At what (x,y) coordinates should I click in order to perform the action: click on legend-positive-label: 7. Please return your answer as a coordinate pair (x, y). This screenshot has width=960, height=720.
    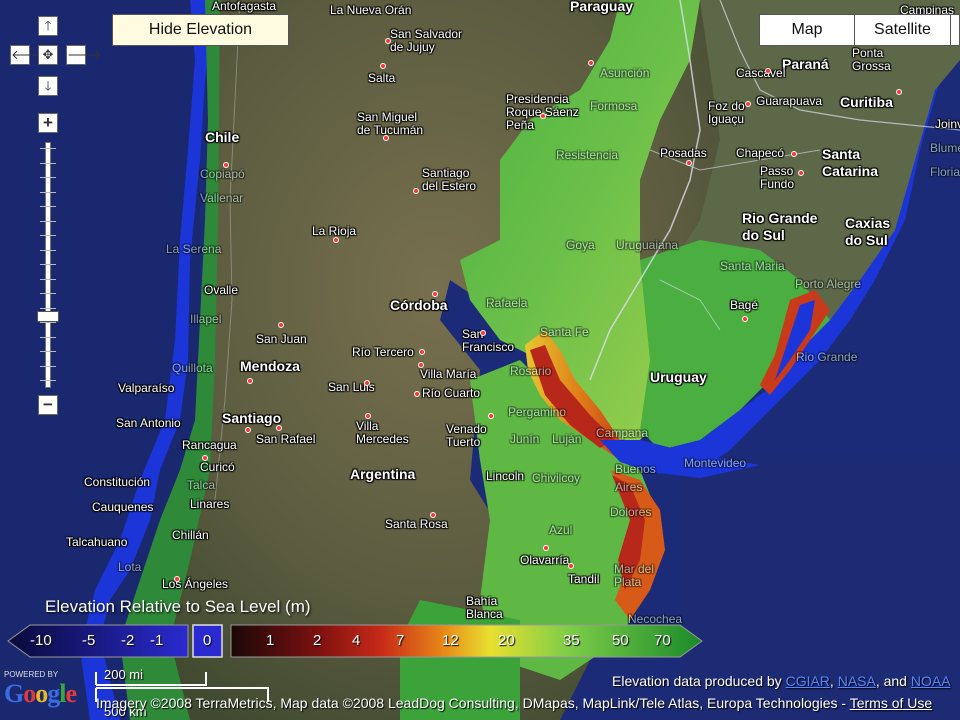
    Looking at the image, I should click on (400, 640).